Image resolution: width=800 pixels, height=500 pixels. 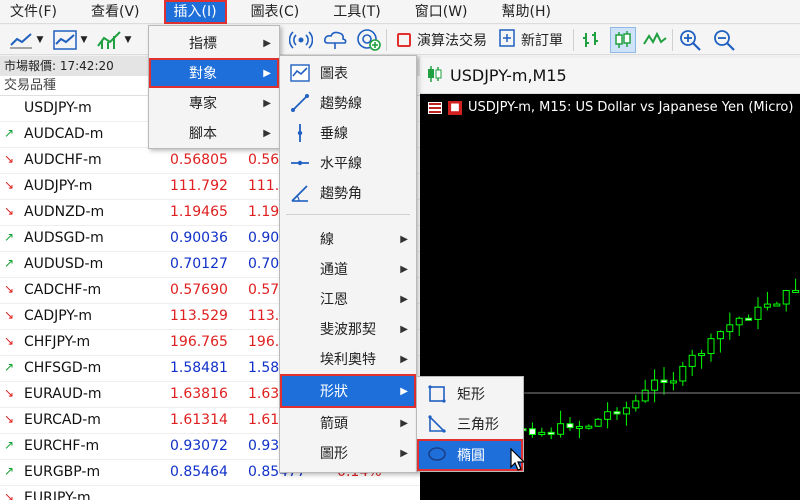 I want to click on bid-cell: 1.61314, so click(x=199, y=420).